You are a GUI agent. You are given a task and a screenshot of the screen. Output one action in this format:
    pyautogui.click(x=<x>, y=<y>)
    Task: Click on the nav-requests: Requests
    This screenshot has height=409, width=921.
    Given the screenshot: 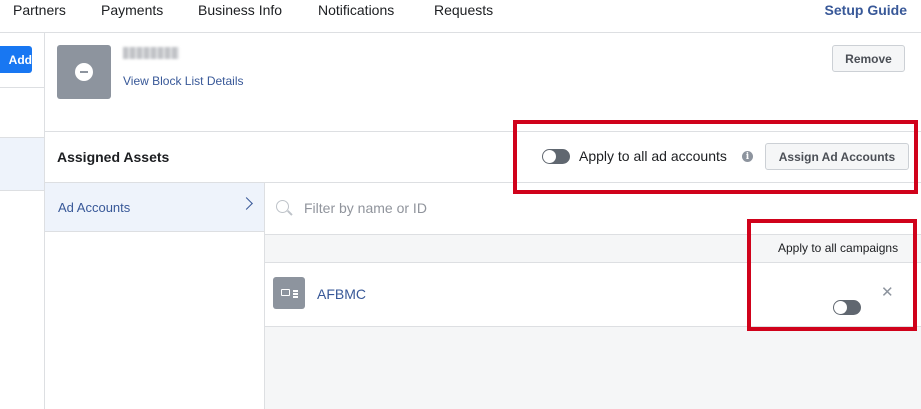 What is the action you would take?
    pyautogui.click(x=463, y=10)
    